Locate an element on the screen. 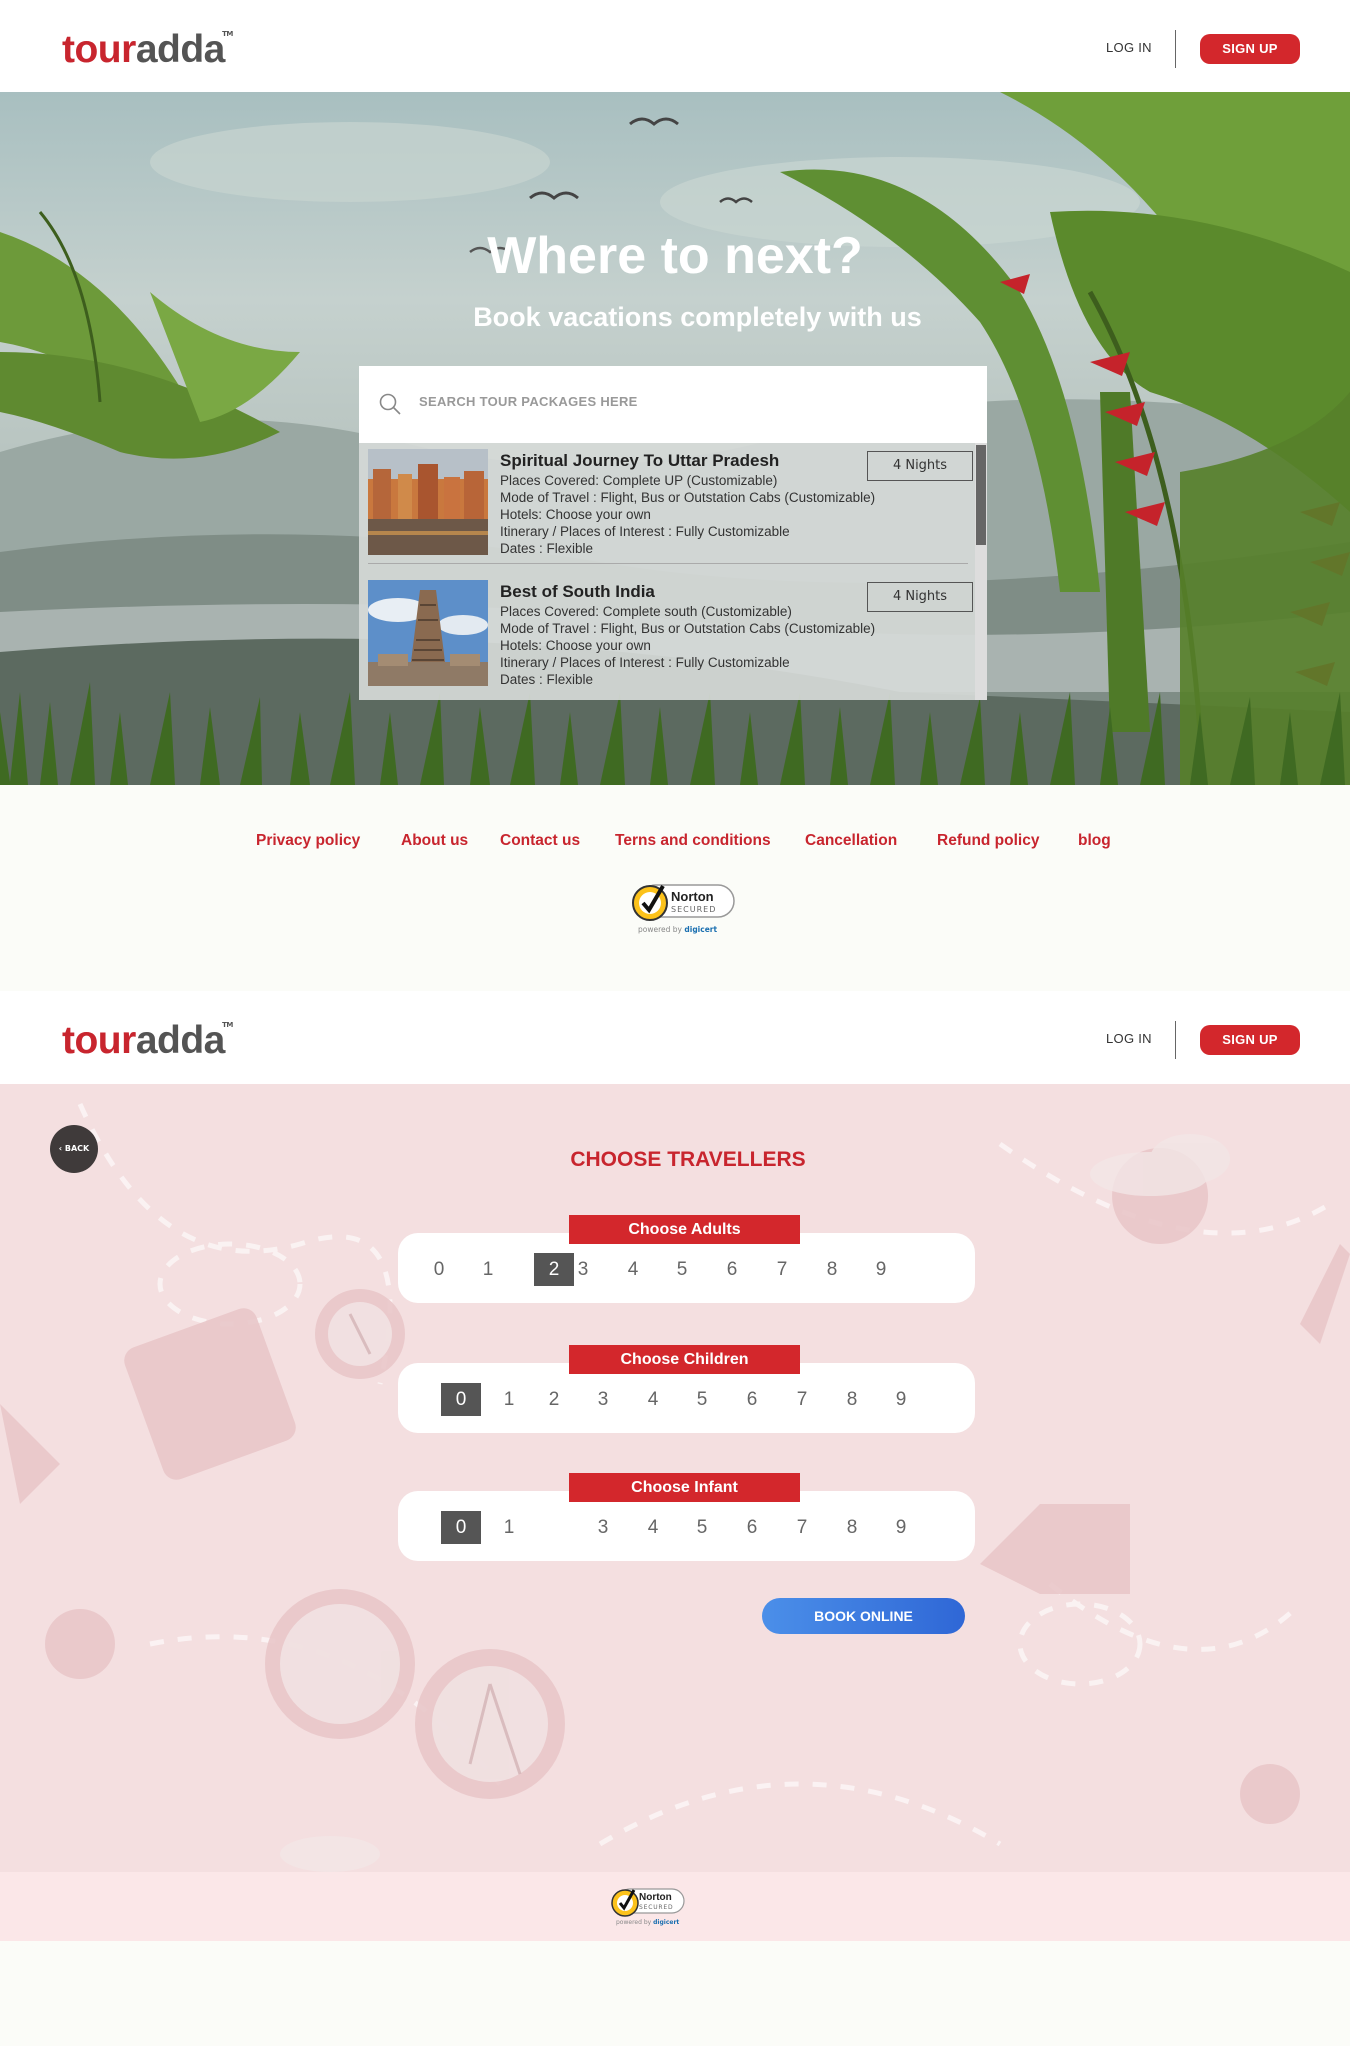  children-option-7: 7 is located at coordinates (802, 1399).